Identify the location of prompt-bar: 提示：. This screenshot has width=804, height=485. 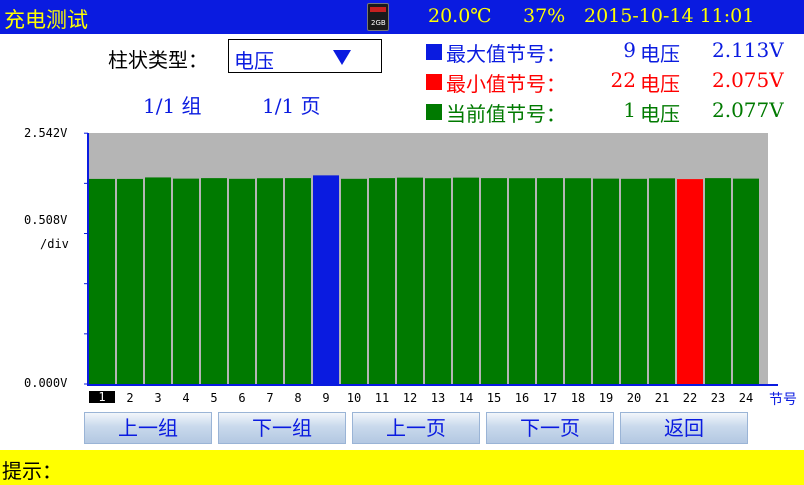
(402, 467).